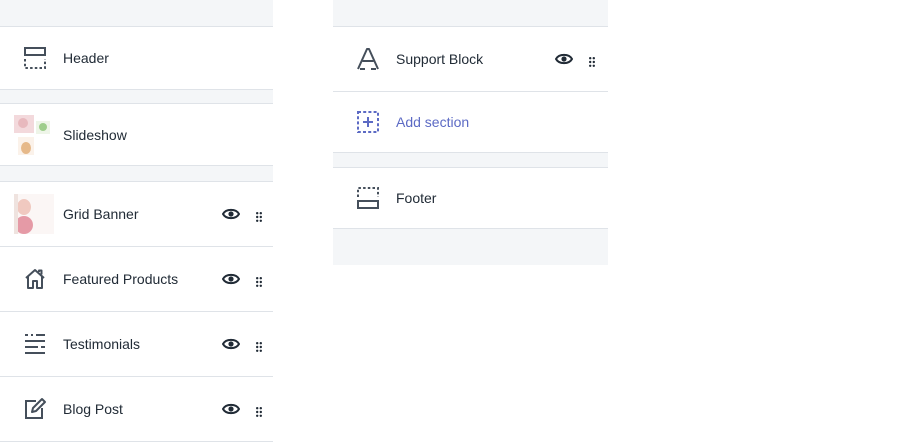  I want to click on section-row-slideshow: Slideshow, so click(136, 135).